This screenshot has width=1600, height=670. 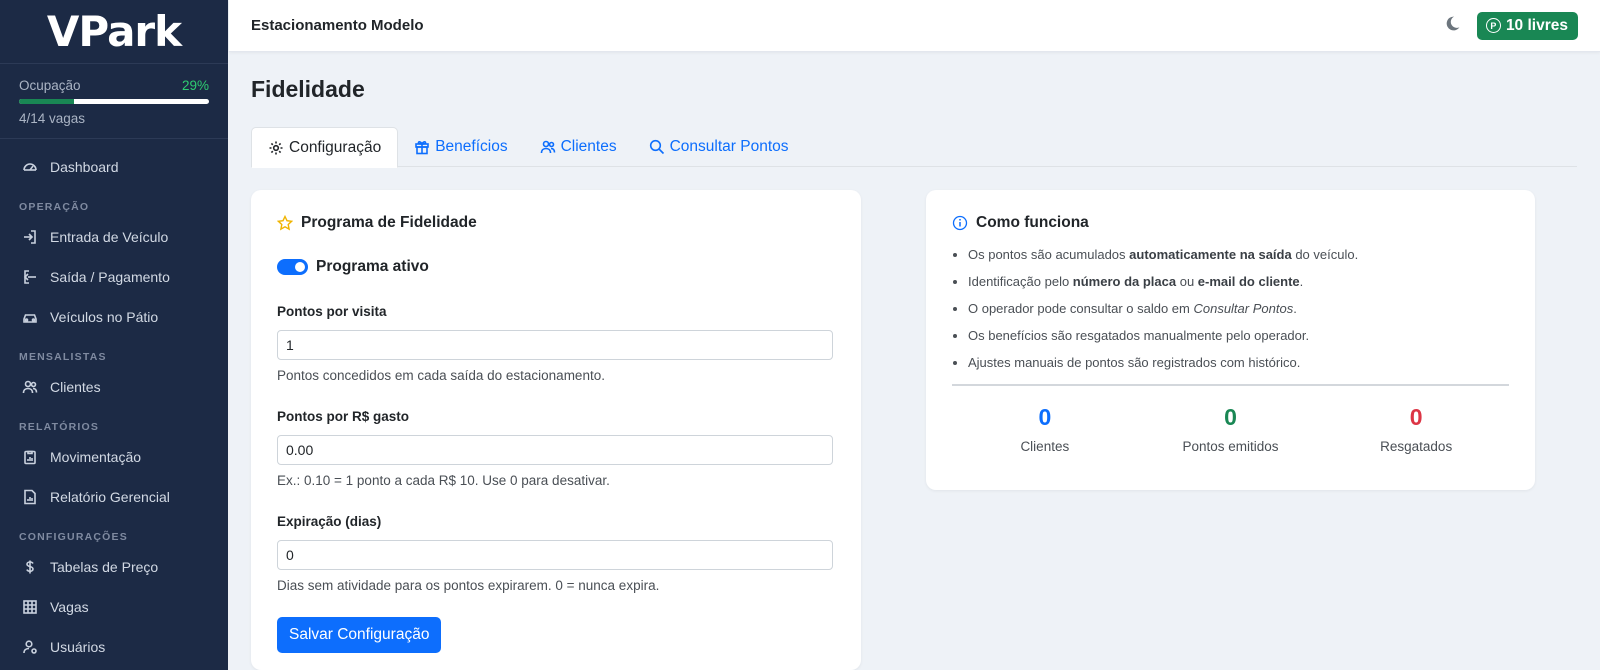 What do you see at coordinates (110, 277) in the screenshot?
I see `sidebar-item-label: Saída / Pagamento` at bounding box center [110, 277].